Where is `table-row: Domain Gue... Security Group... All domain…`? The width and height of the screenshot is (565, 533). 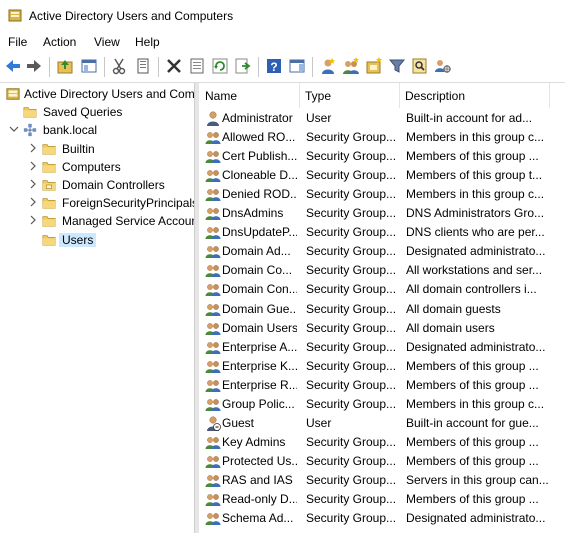 table-row: Domain Gue... Security Group... All domain… is located at coordinates (382, 309).